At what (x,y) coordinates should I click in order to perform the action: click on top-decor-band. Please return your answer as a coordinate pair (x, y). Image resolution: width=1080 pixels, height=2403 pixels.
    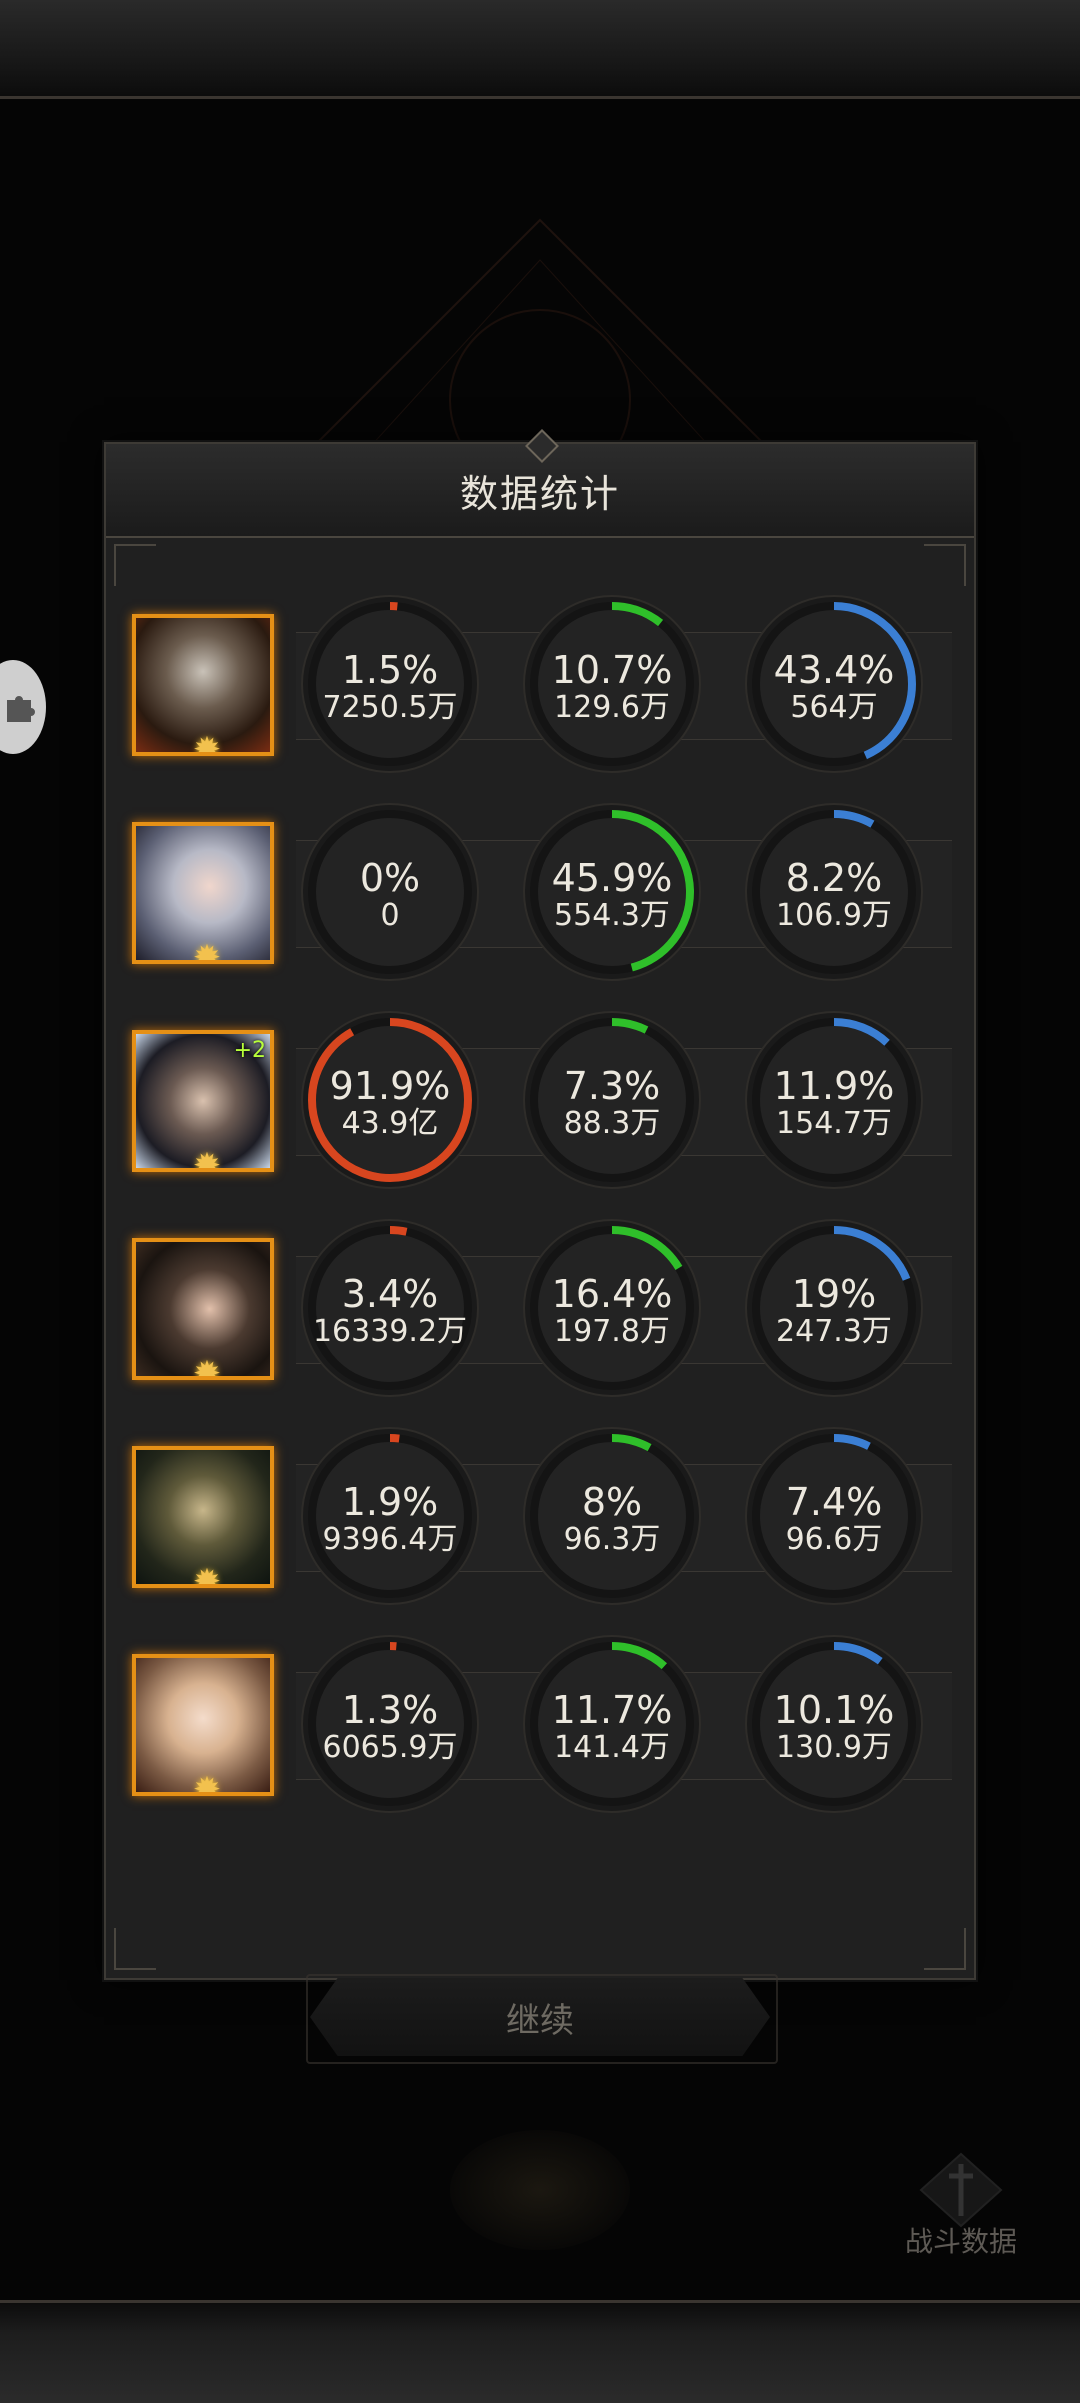
    Looking at the image, I should click on (540, 49).